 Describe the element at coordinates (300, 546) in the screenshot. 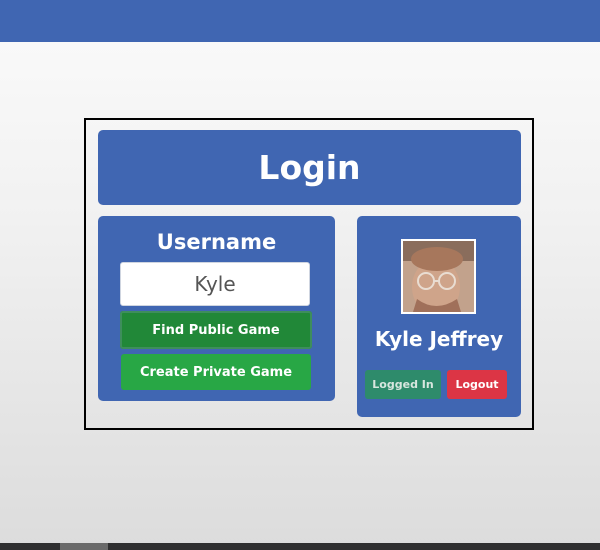

I see `bottom-taskbar` at that location.